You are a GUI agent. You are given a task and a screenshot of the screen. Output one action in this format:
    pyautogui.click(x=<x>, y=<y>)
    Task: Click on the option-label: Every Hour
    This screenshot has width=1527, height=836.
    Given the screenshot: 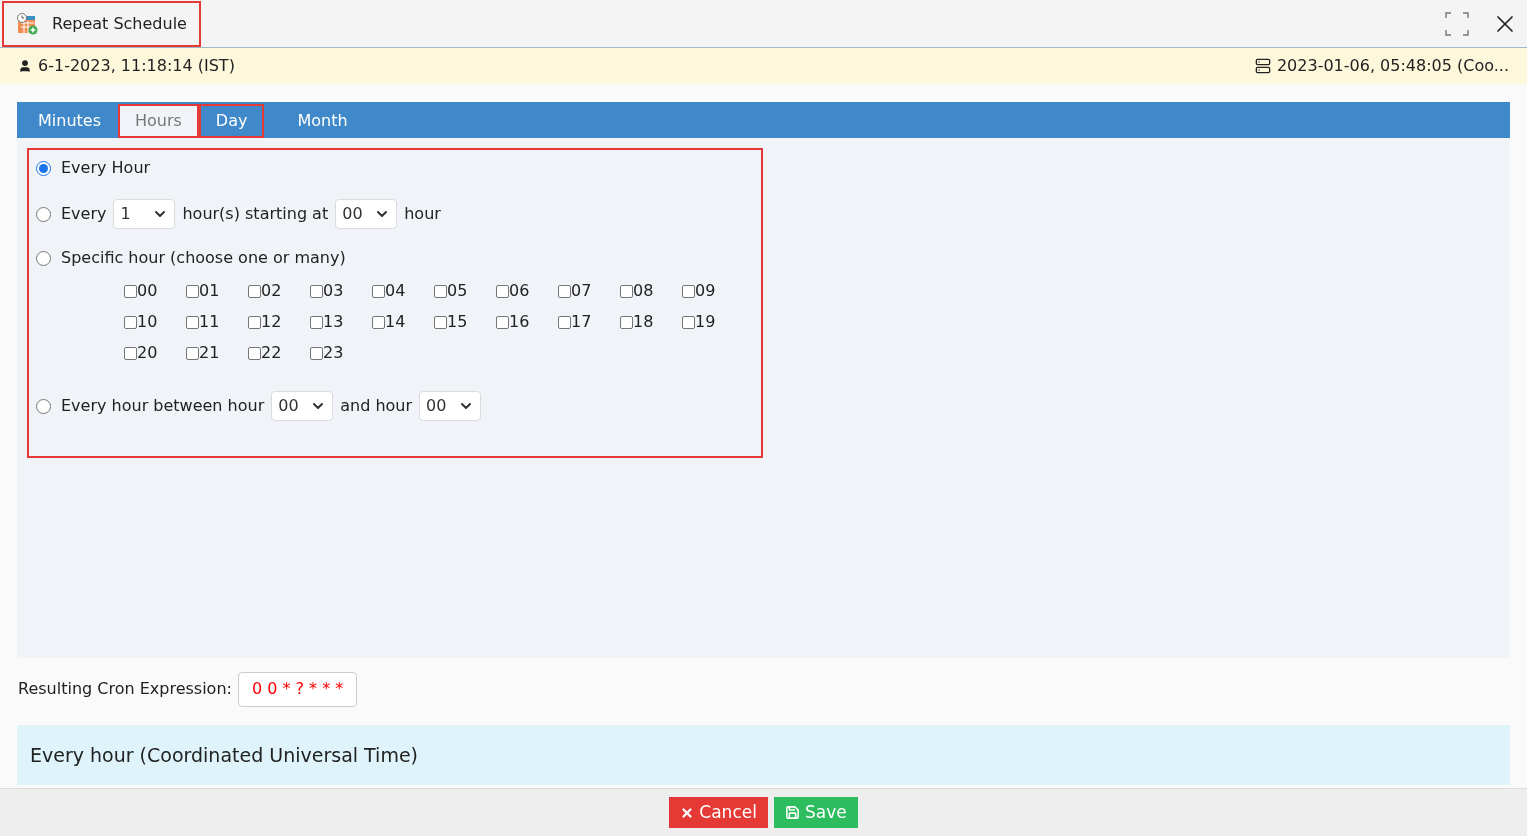 What is the action you would take?
    pyautogui.click(x=106, y=168)
    